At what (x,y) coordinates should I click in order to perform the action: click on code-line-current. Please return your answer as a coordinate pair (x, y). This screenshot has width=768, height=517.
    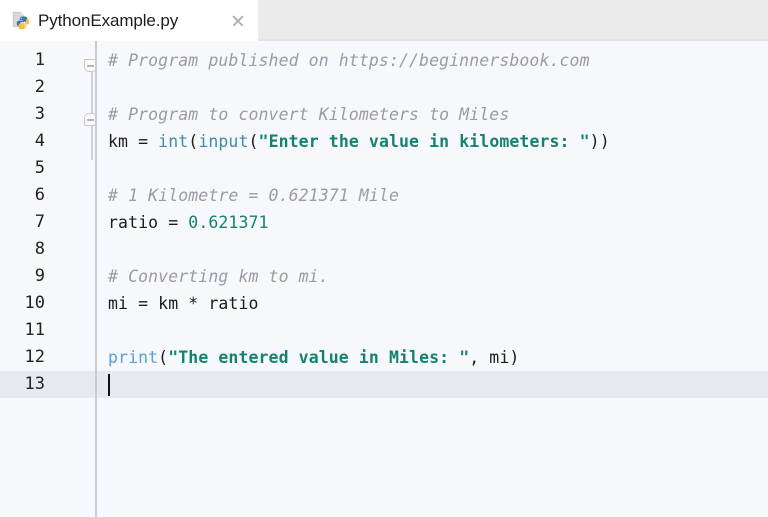
    Looking at the image, I should click on (432, 384).